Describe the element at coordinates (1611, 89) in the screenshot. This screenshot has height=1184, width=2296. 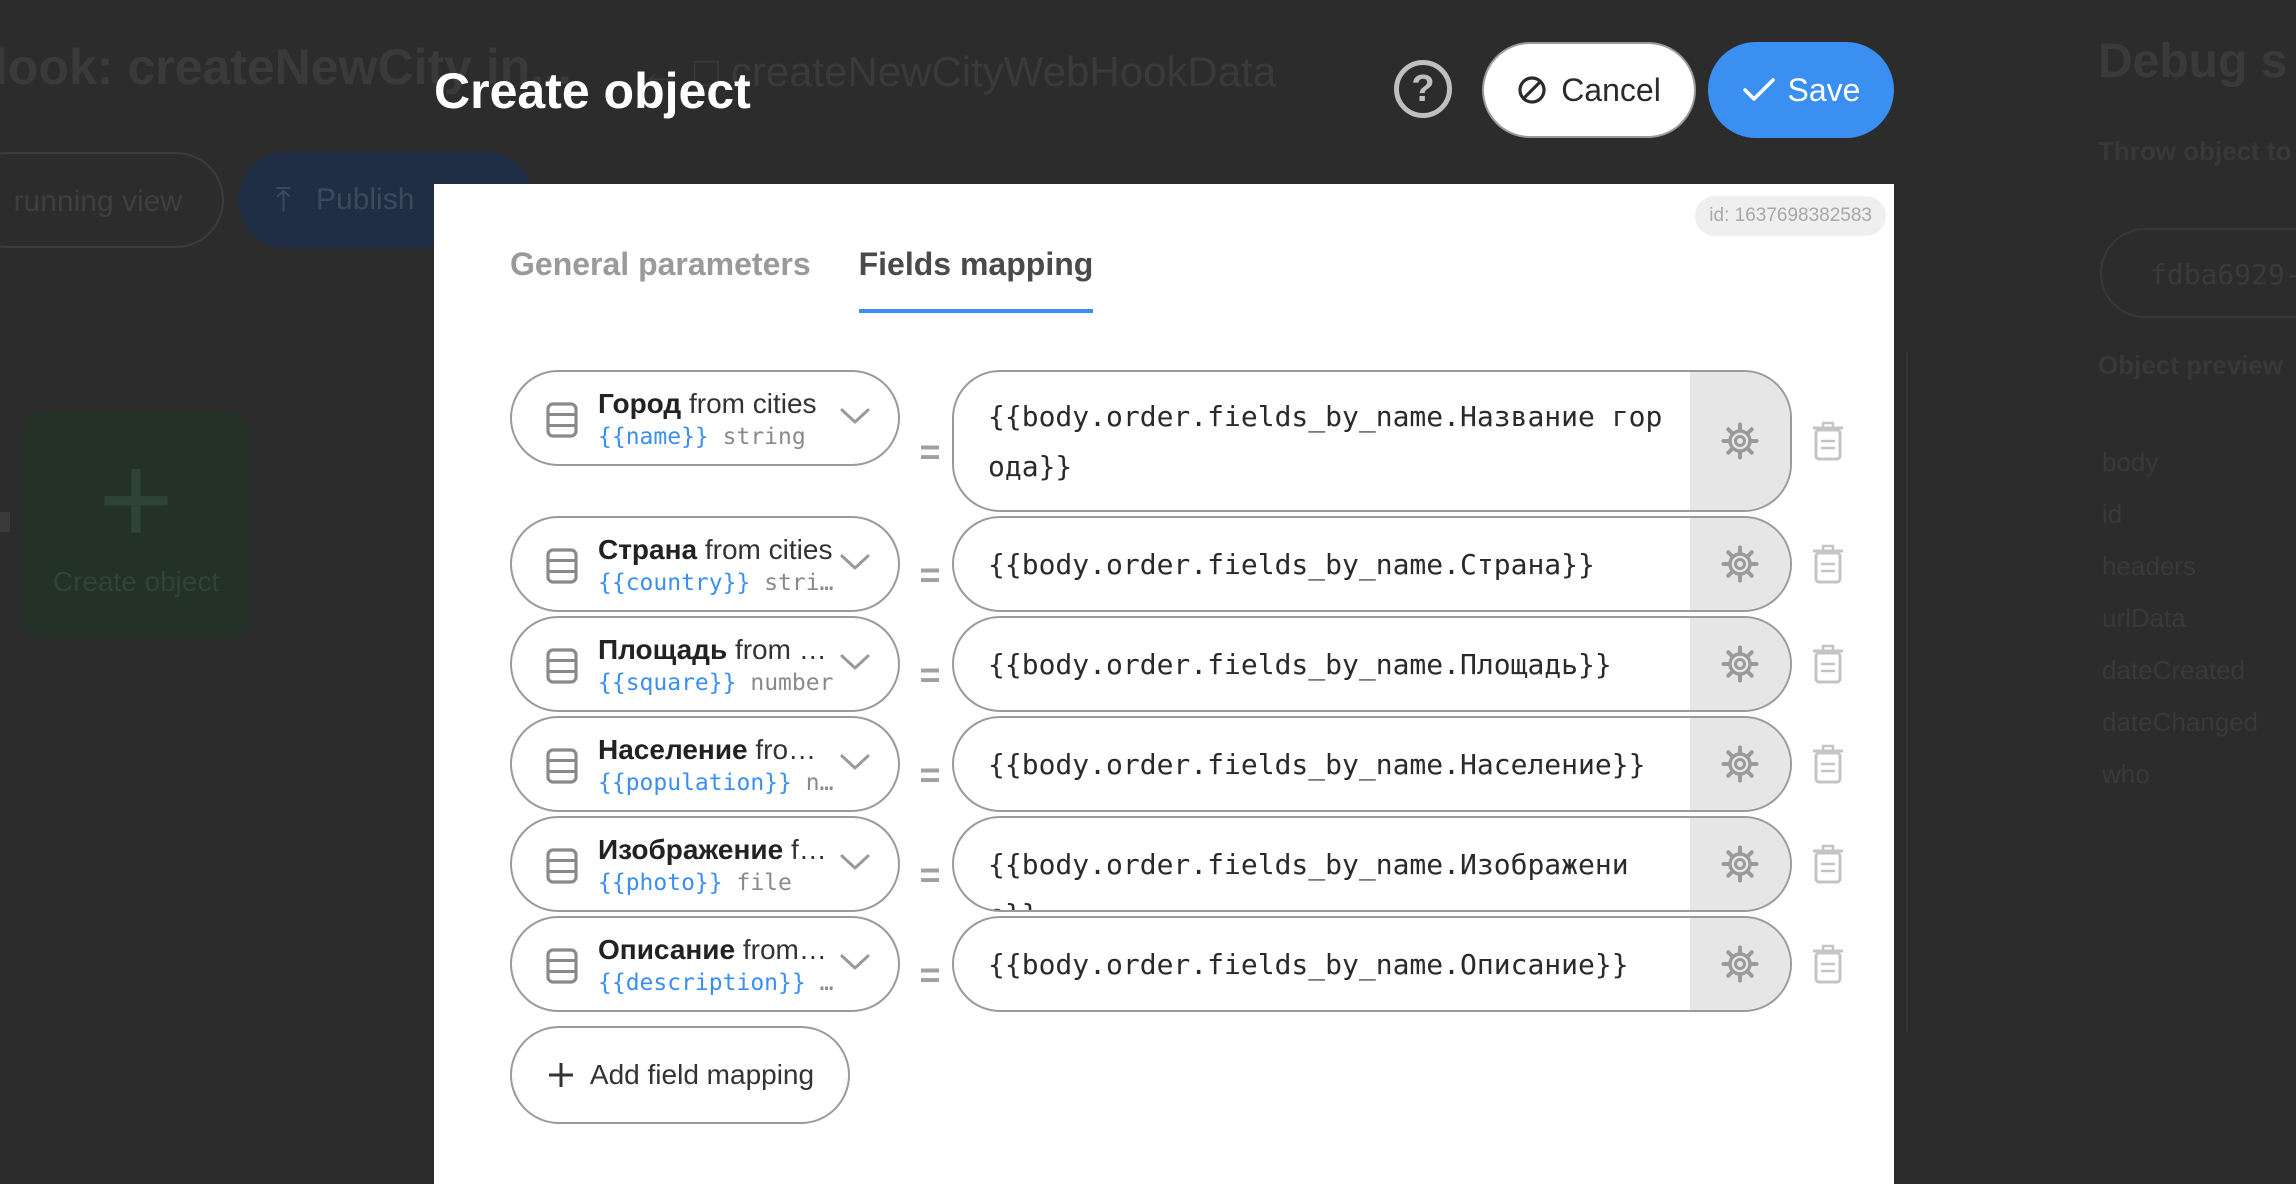
I see `cancel-label: Cancel` at that location.